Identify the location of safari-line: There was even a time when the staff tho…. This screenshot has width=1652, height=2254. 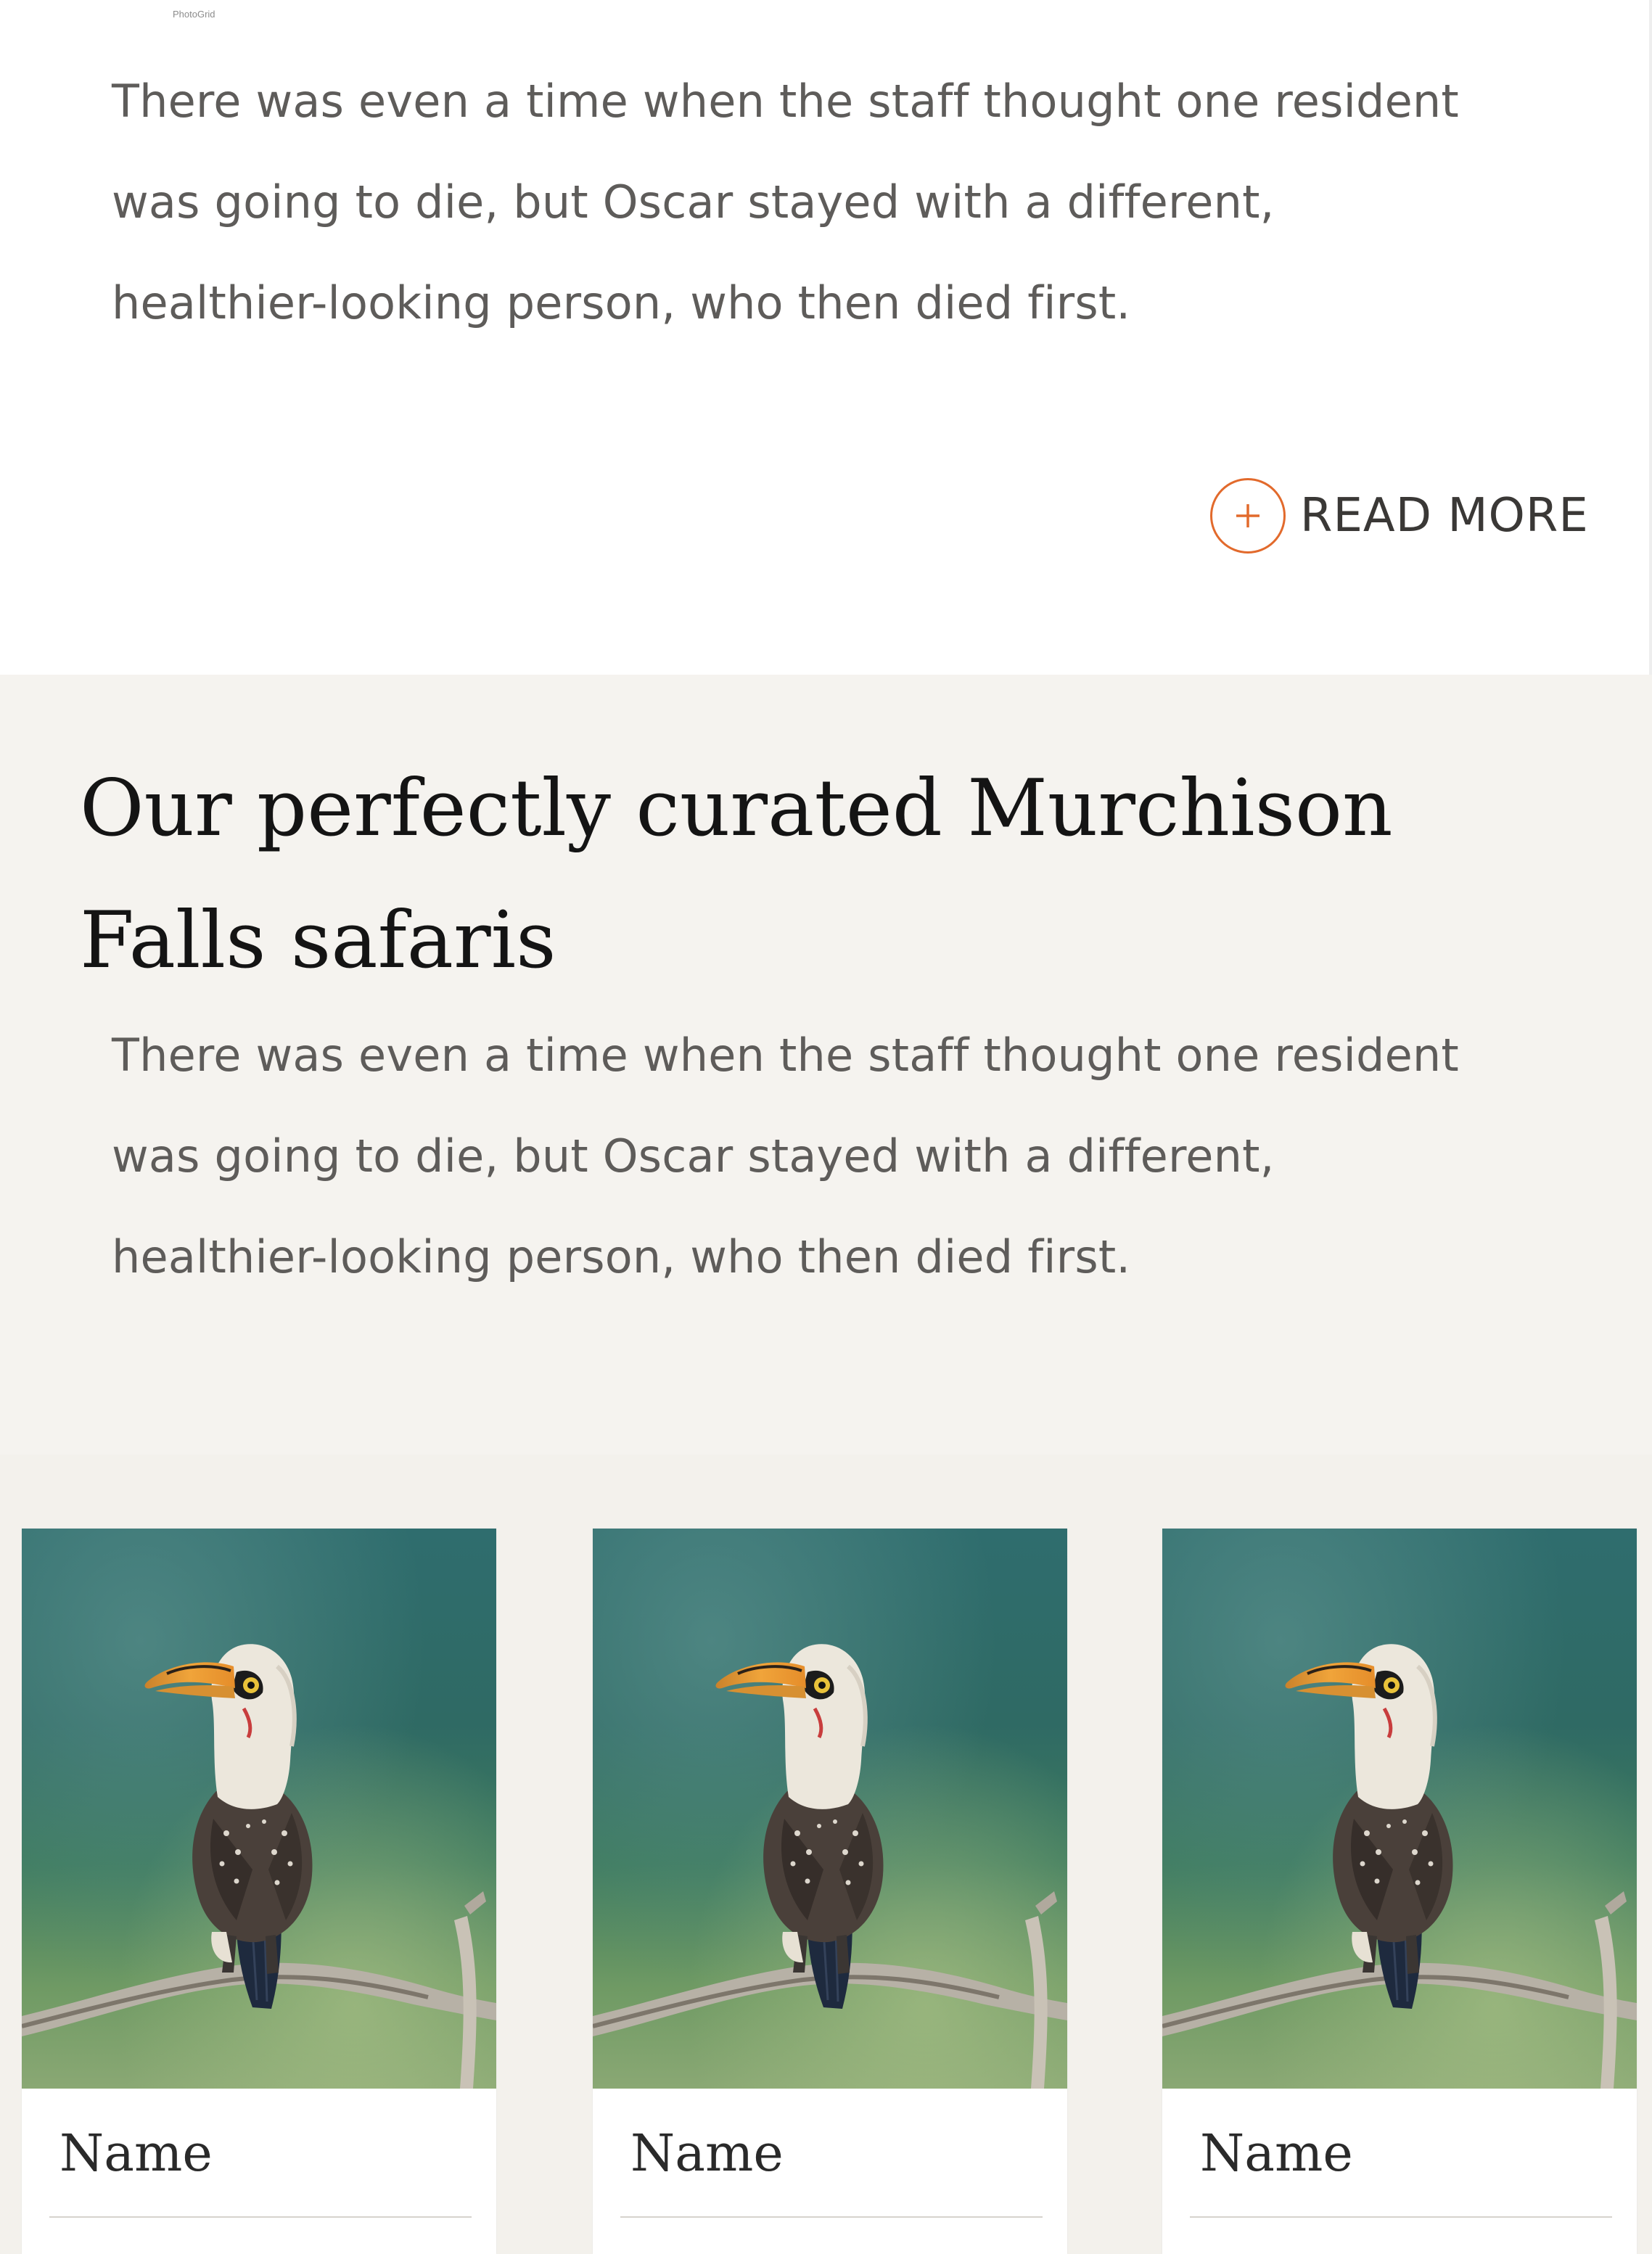
(785, 1055).